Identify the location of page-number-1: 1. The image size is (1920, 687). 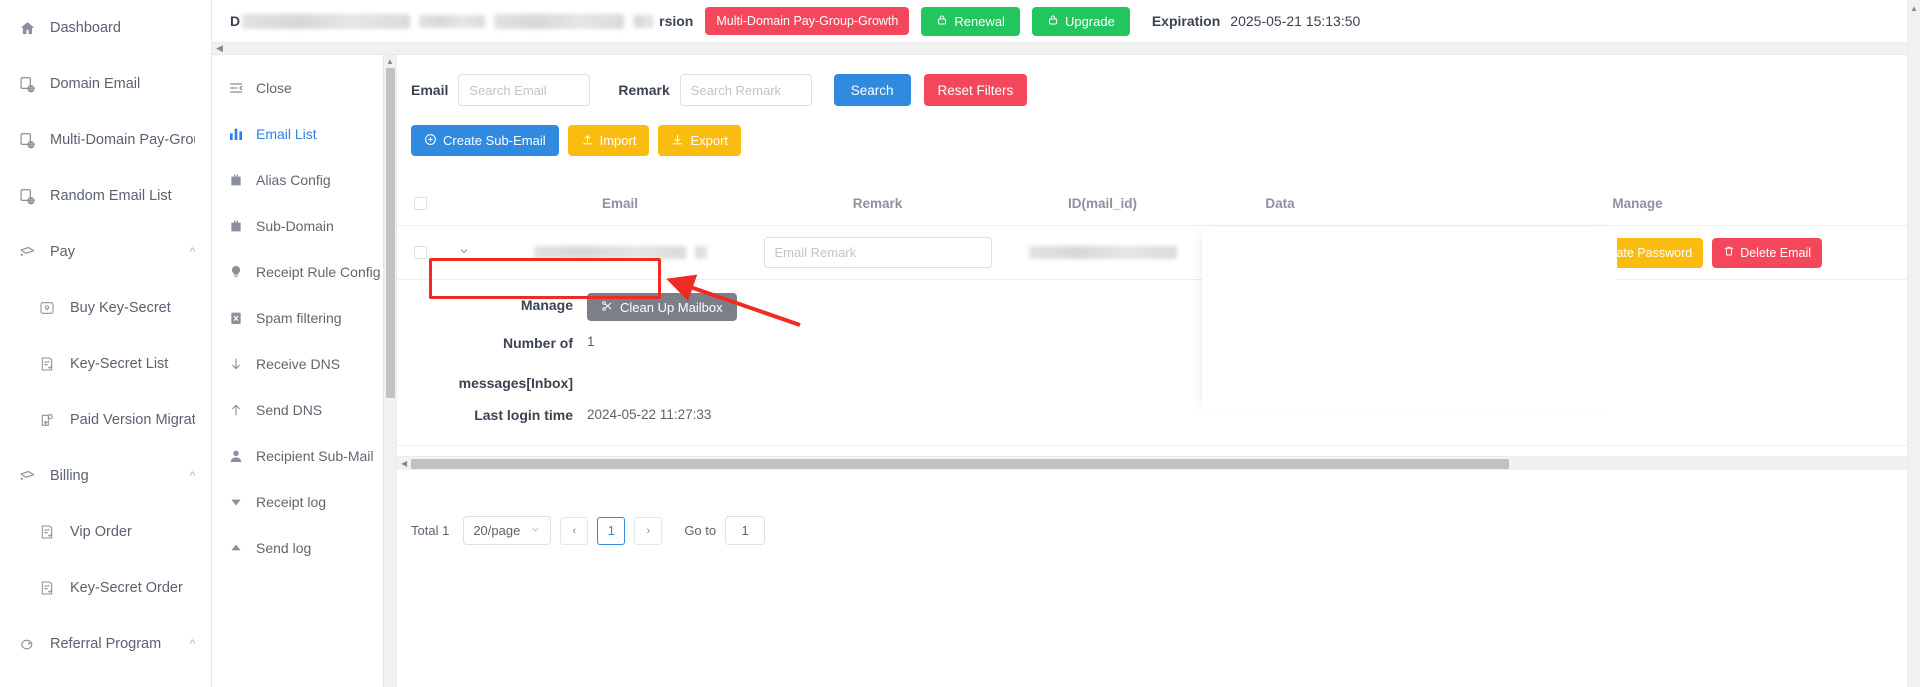
(611, 530).